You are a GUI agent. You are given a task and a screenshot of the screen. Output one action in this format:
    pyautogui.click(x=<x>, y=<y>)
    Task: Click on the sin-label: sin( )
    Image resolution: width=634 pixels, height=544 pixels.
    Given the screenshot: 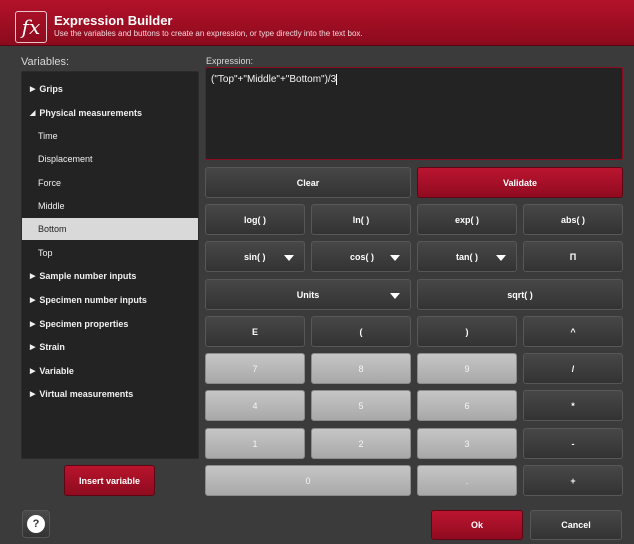 What is the action you would take?
    pyautogui.click(x=255, y=256)
    